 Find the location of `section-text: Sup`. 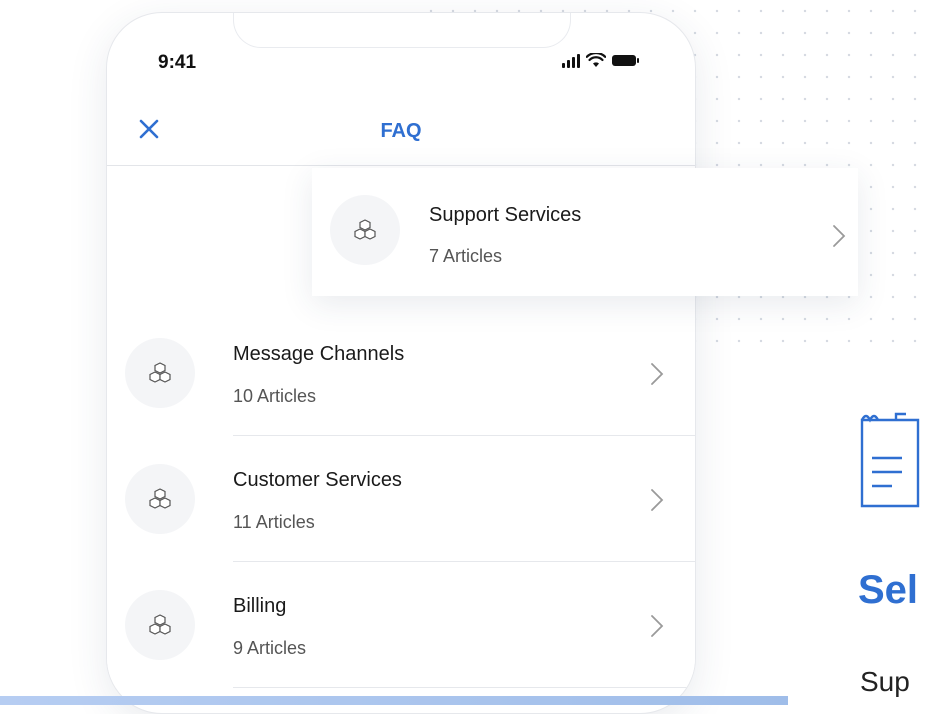

section-text: Sup is located at coordinates (885, 681).